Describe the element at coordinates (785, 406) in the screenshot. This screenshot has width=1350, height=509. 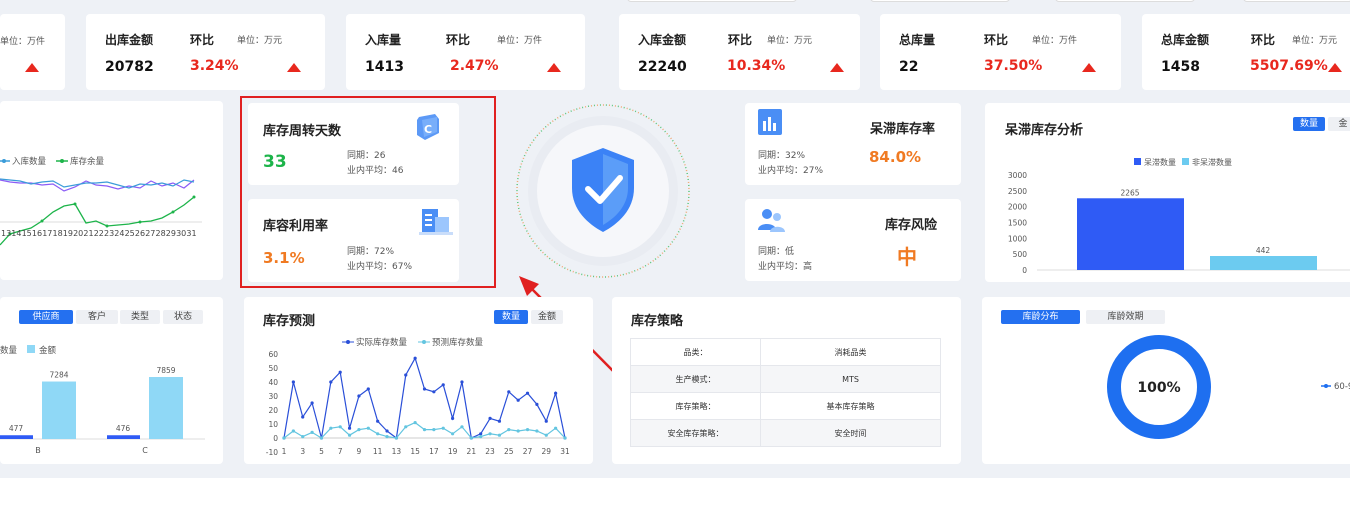
I see `table-row: 库存策略： 基本库存策略` at that location.